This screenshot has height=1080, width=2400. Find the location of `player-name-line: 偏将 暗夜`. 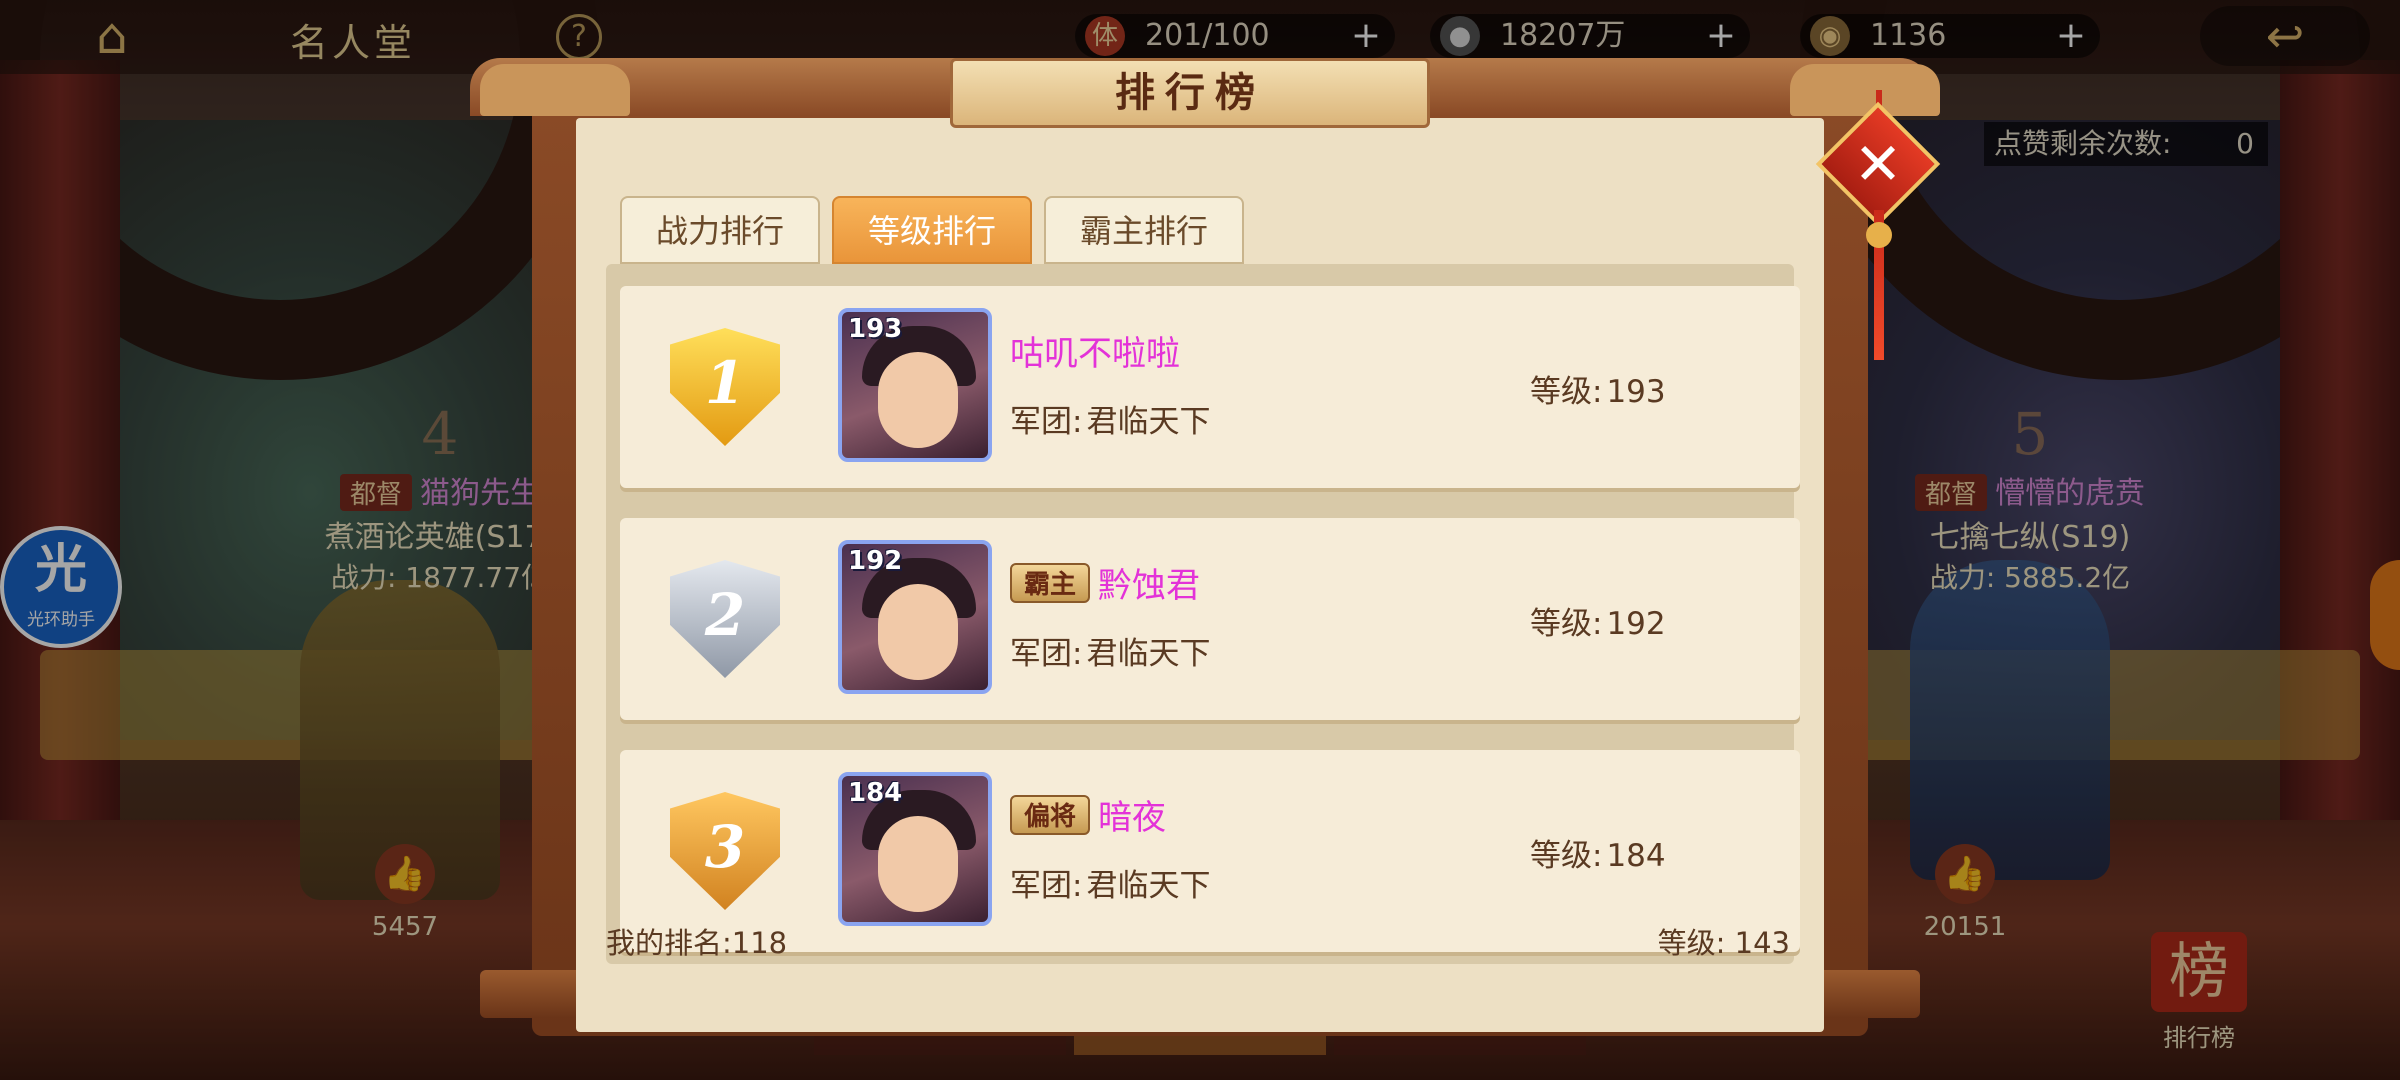

player-name-line: 偏将 暗夜 is located at coordinates (1088, 814).